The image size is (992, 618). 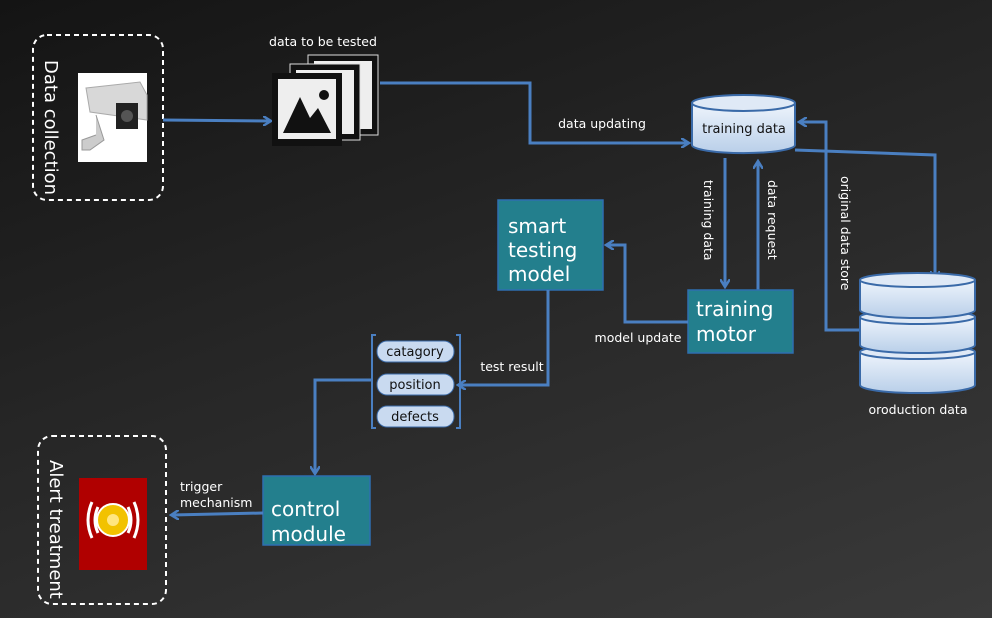 I want to click on alarm-light-icon, so click(x=113, y=524).